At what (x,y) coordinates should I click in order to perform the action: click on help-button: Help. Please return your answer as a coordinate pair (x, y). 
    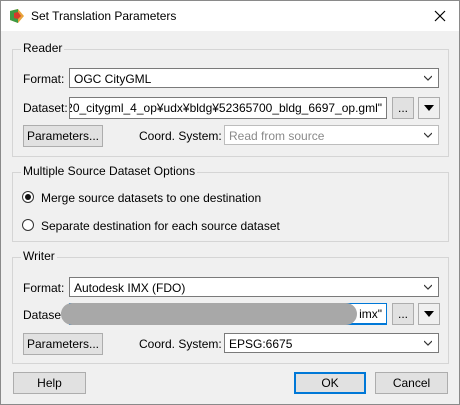
    Looking at the image, I should click on (49, 383).